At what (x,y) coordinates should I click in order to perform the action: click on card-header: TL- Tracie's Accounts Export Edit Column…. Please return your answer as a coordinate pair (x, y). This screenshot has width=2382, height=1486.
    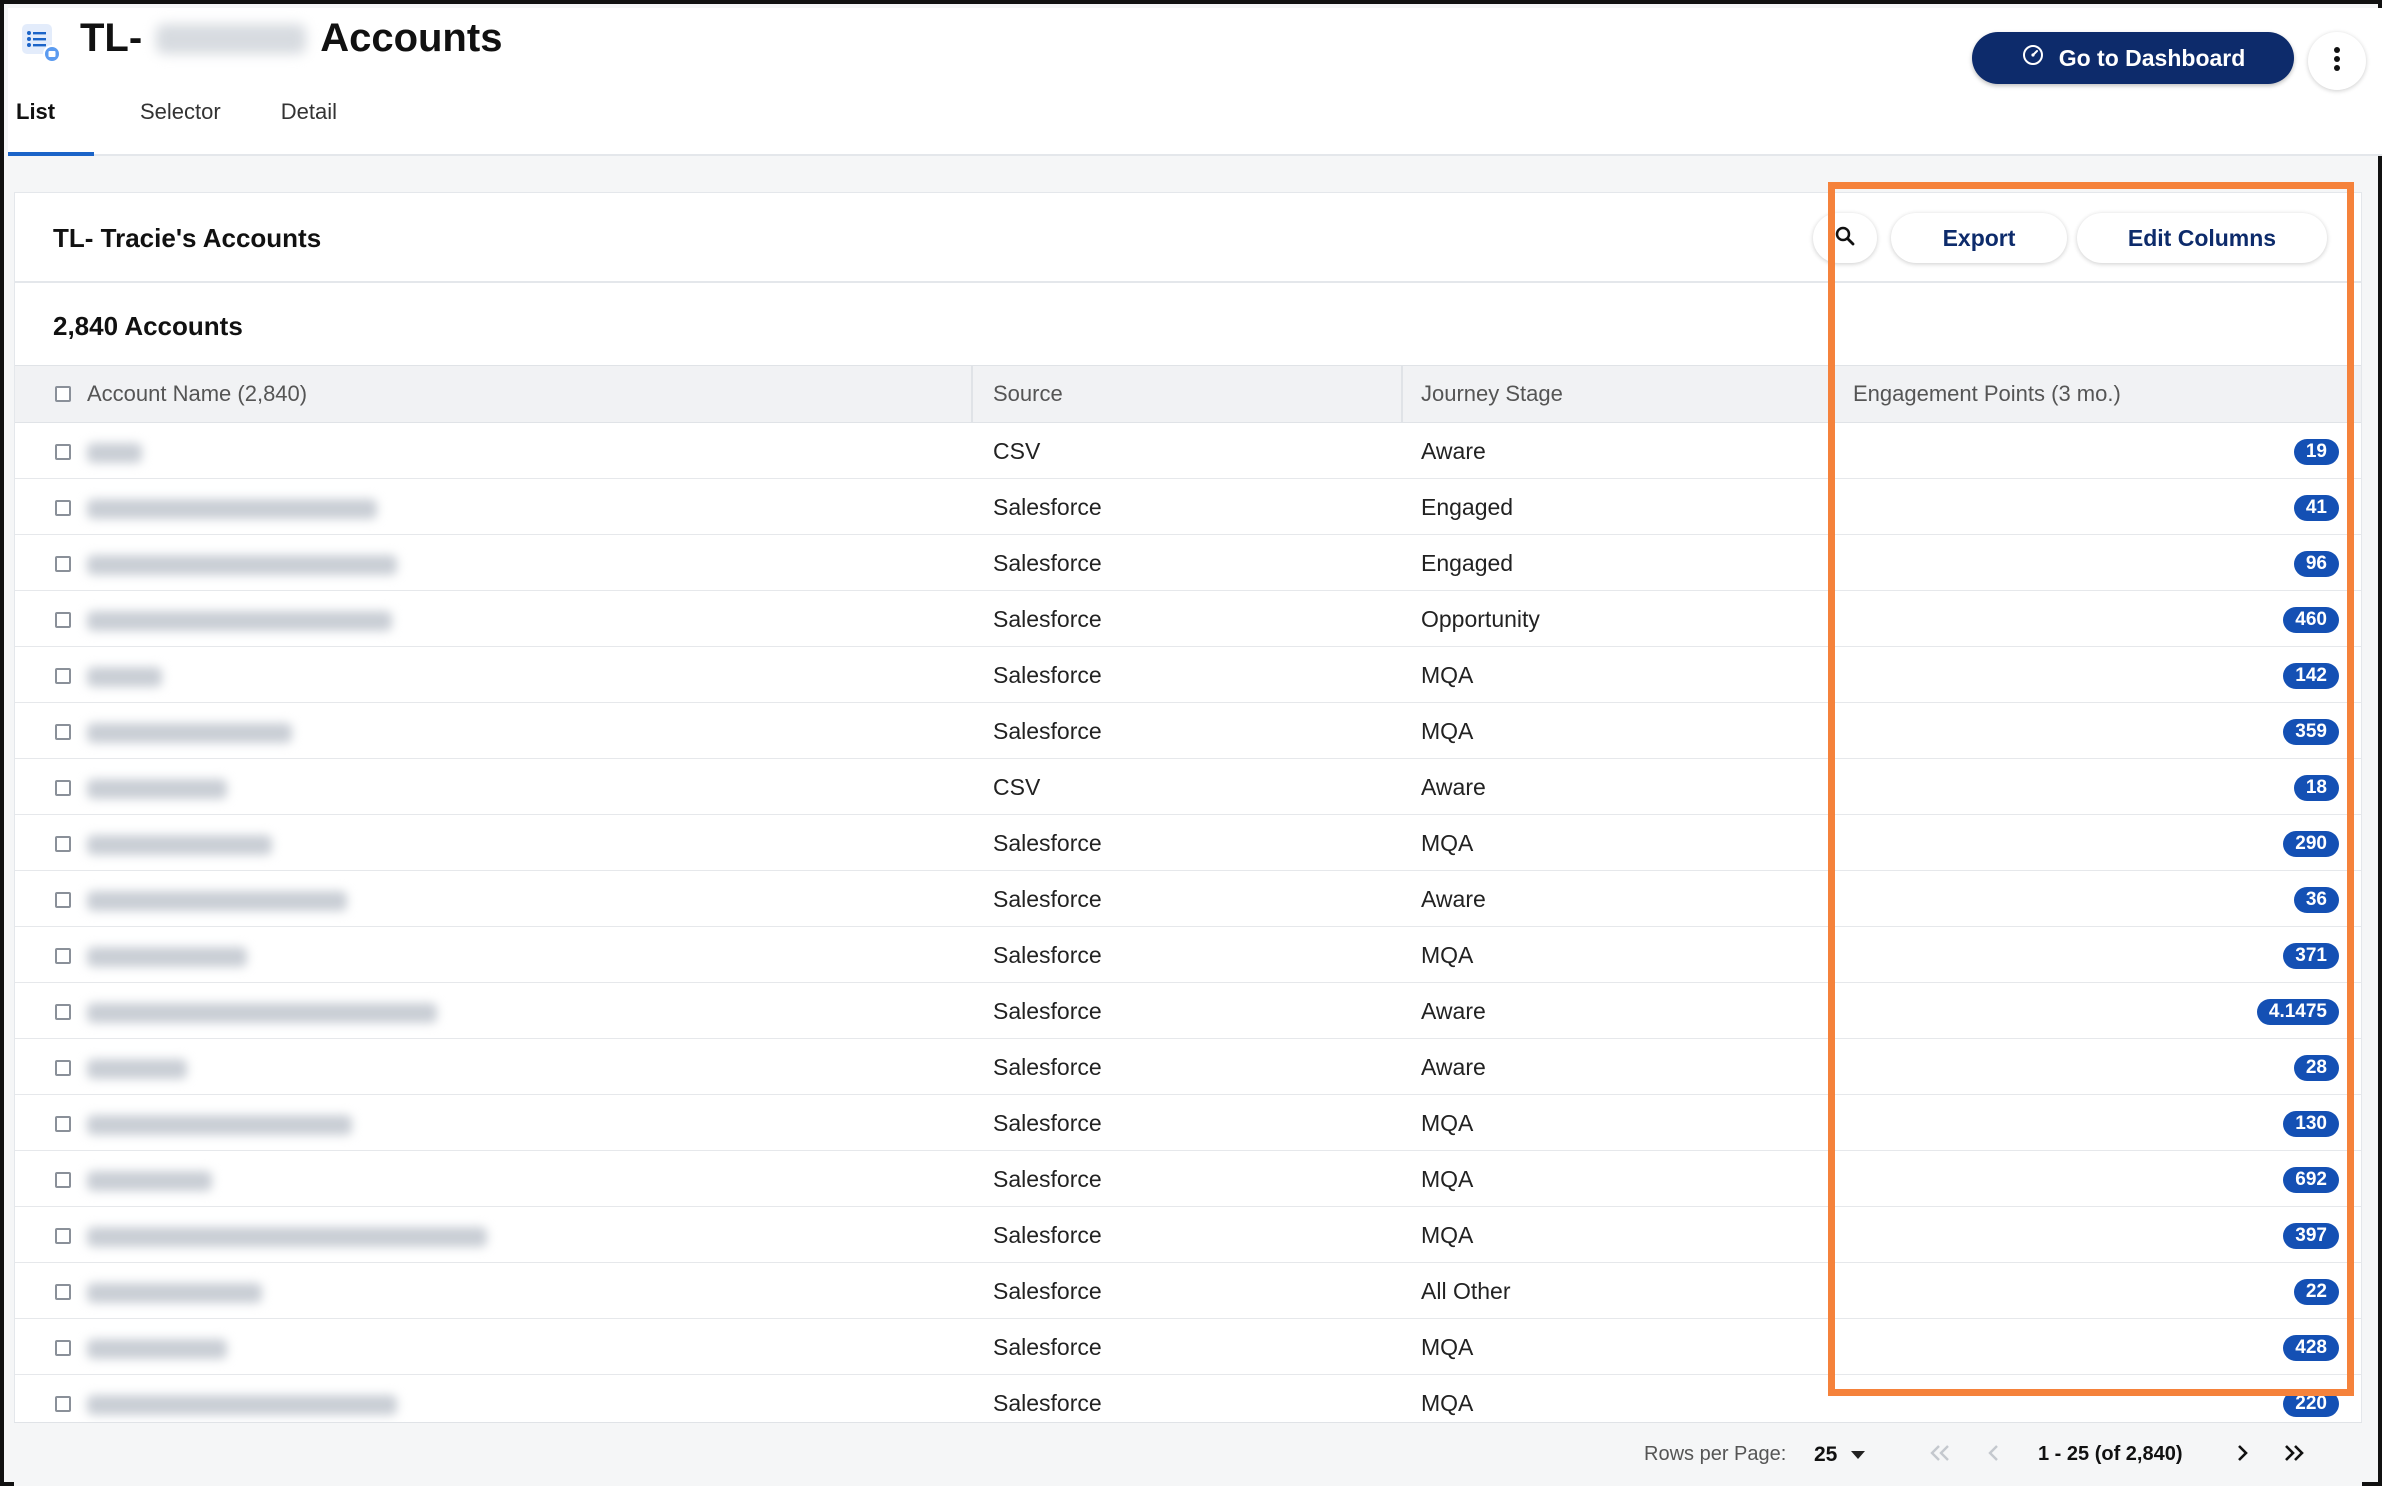
    Looking at the image, I should click on (1188, 238).